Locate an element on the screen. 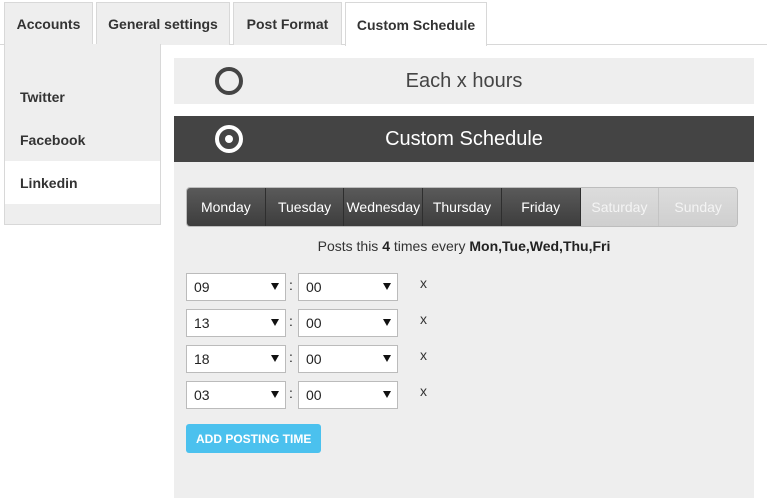 This screenshot has height=498, width=767. sidebar-item-linkedin: Linkedin is located at coordinates (82, 182).